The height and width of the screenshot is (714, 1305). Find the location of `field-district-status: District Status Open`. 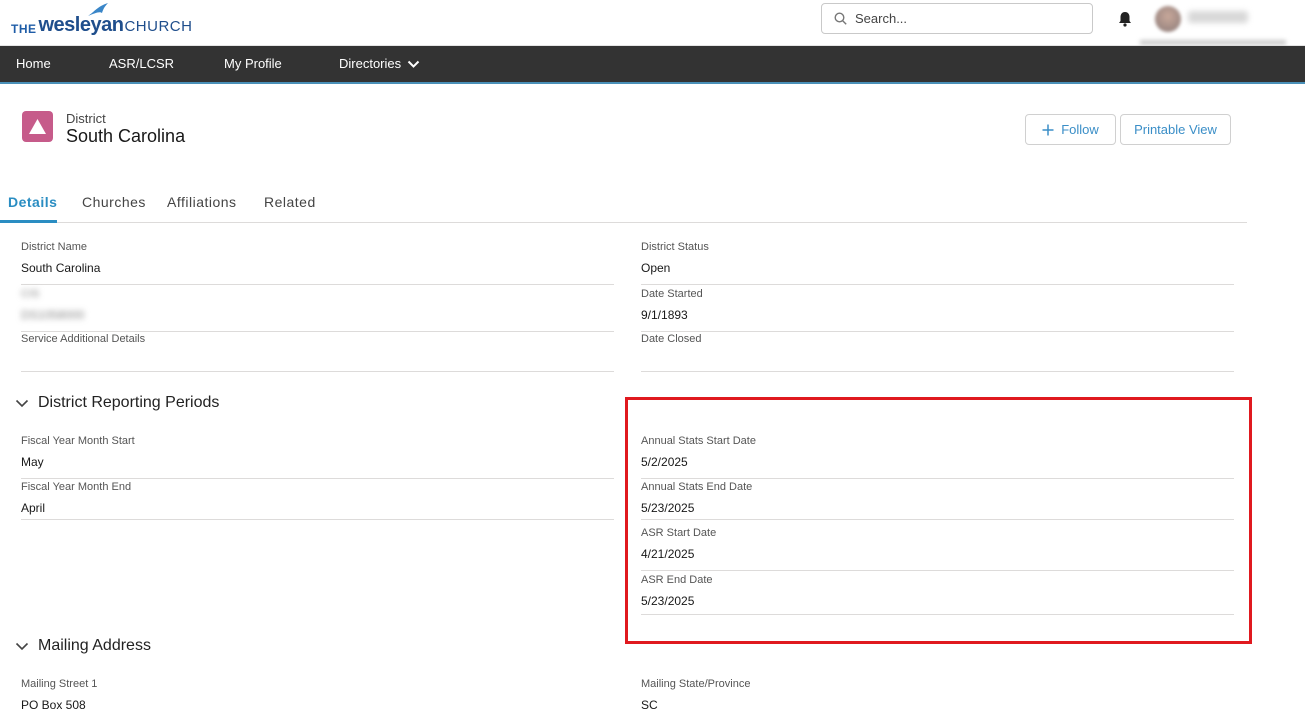

field-district-status: District Status Open is located at coordinates (937, 261).